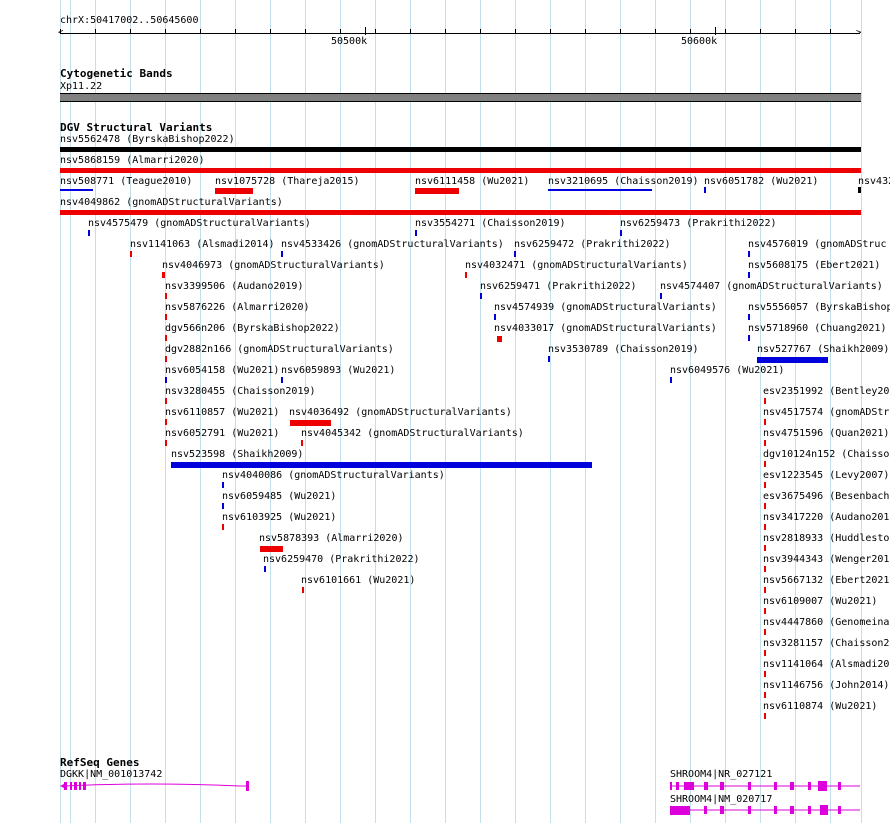  What do you see at coordinates (412, 433) in the screenshot?
I see `dgv-feature-label: nsv4045342 (gnomADStructuralVariants)` at bounding box center [412, 433].